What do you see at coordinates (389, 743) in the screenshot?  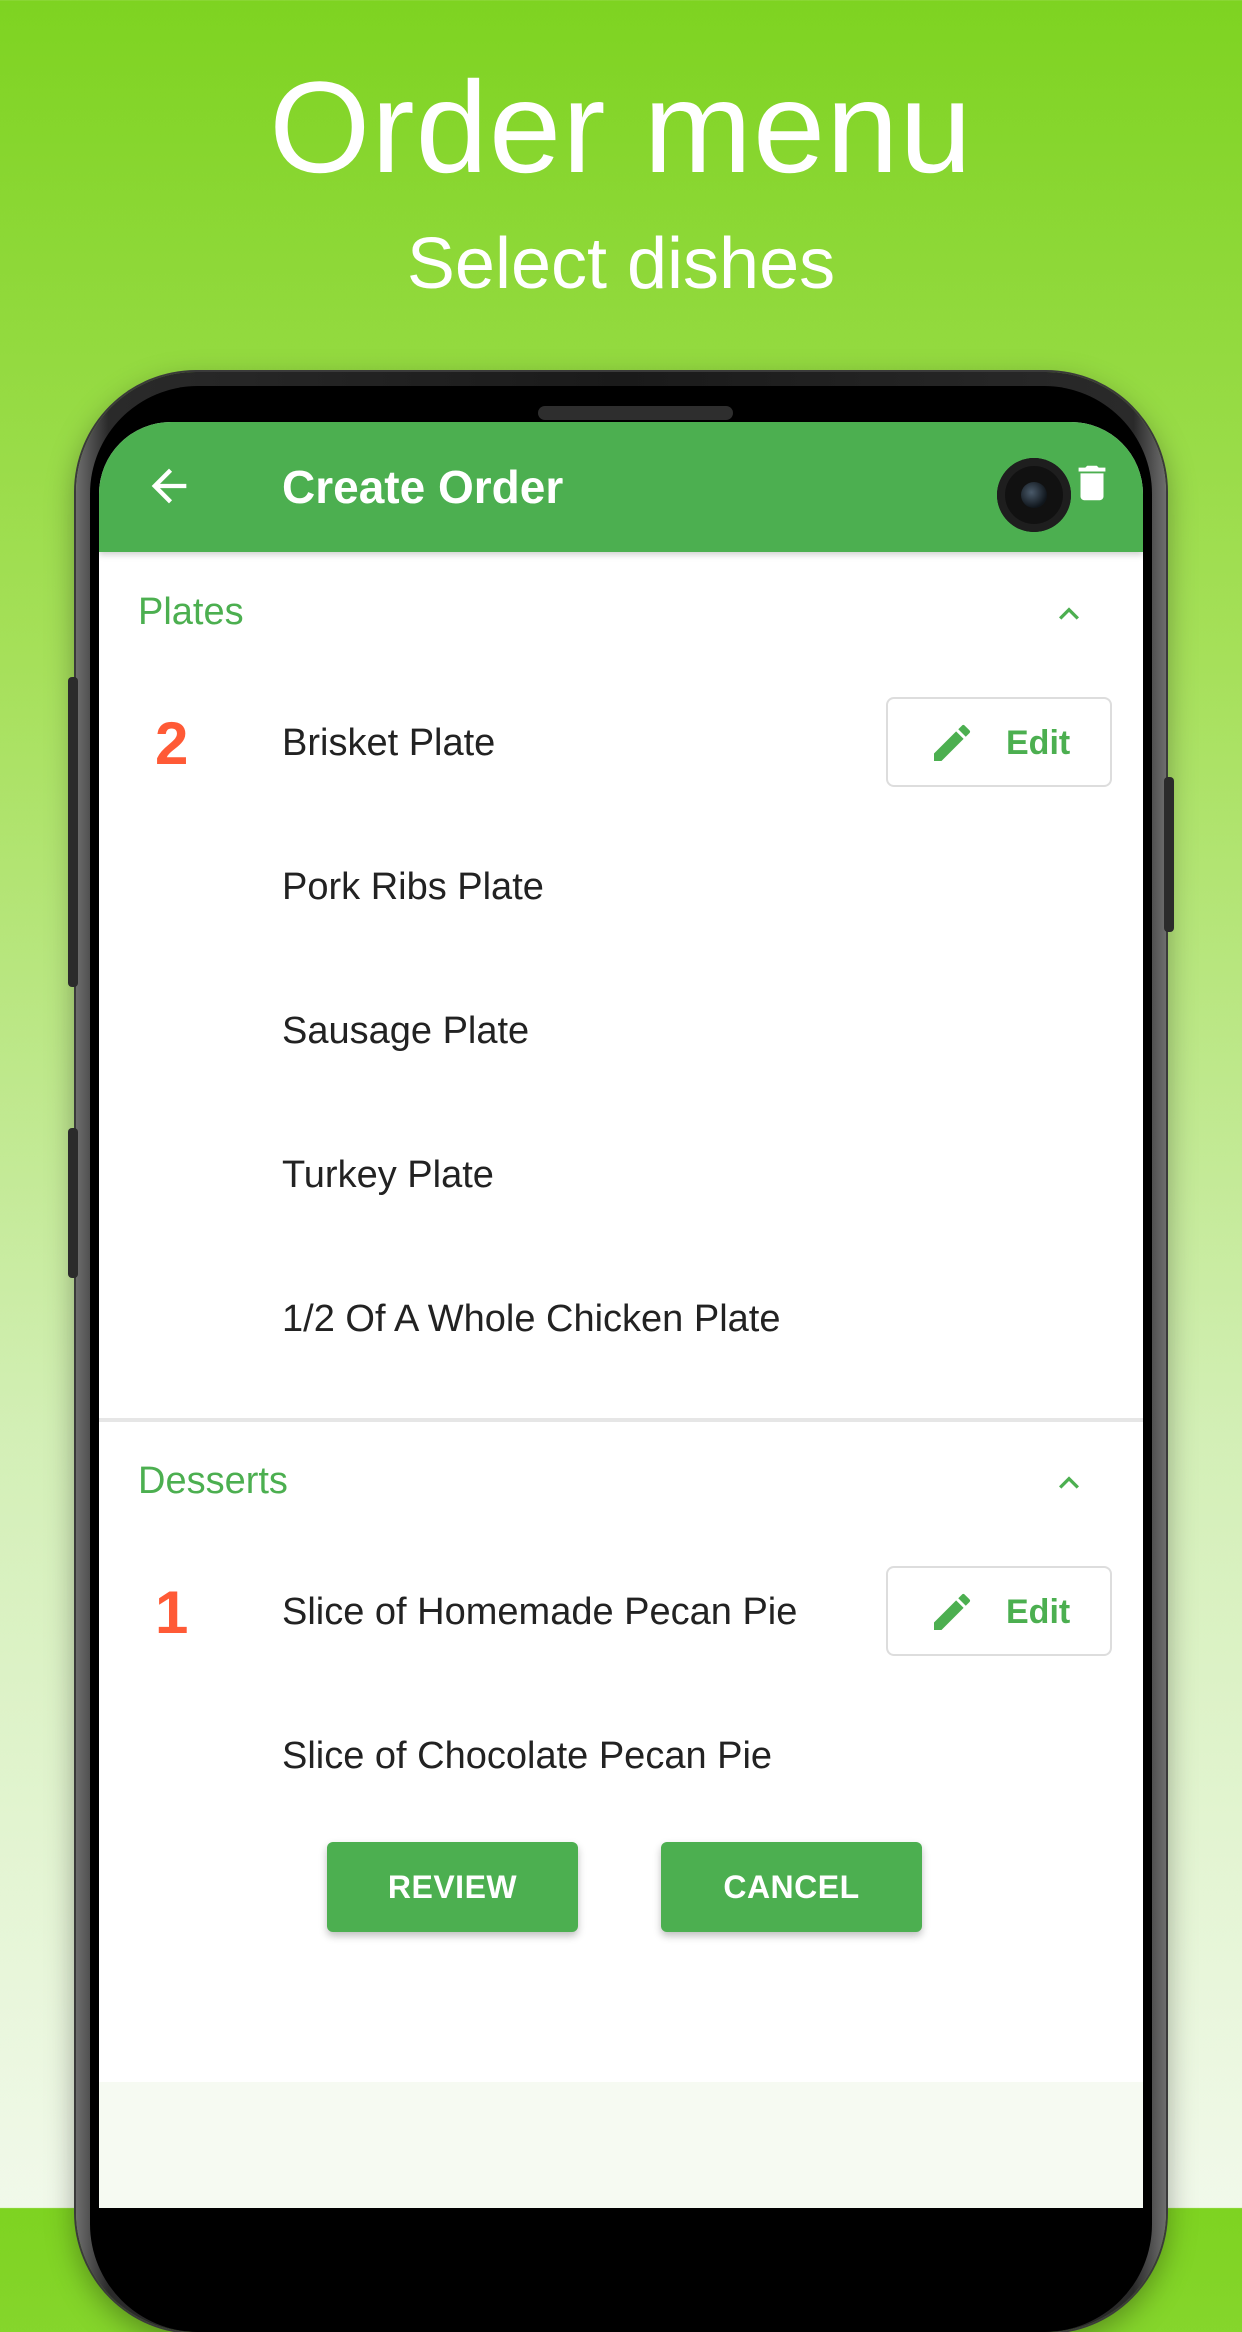 I see `item-name: Brisket Plate` at bounding box center [389, 743].